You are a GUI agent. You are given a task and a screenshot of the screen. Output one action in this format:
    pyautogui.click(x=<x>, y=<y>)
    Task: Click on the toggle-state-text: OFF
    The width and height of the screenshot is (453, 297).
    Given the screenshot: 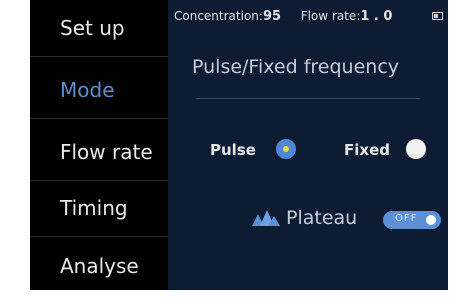 What is the action you would take?
    pyautogui.click(x=406, y=218)
    